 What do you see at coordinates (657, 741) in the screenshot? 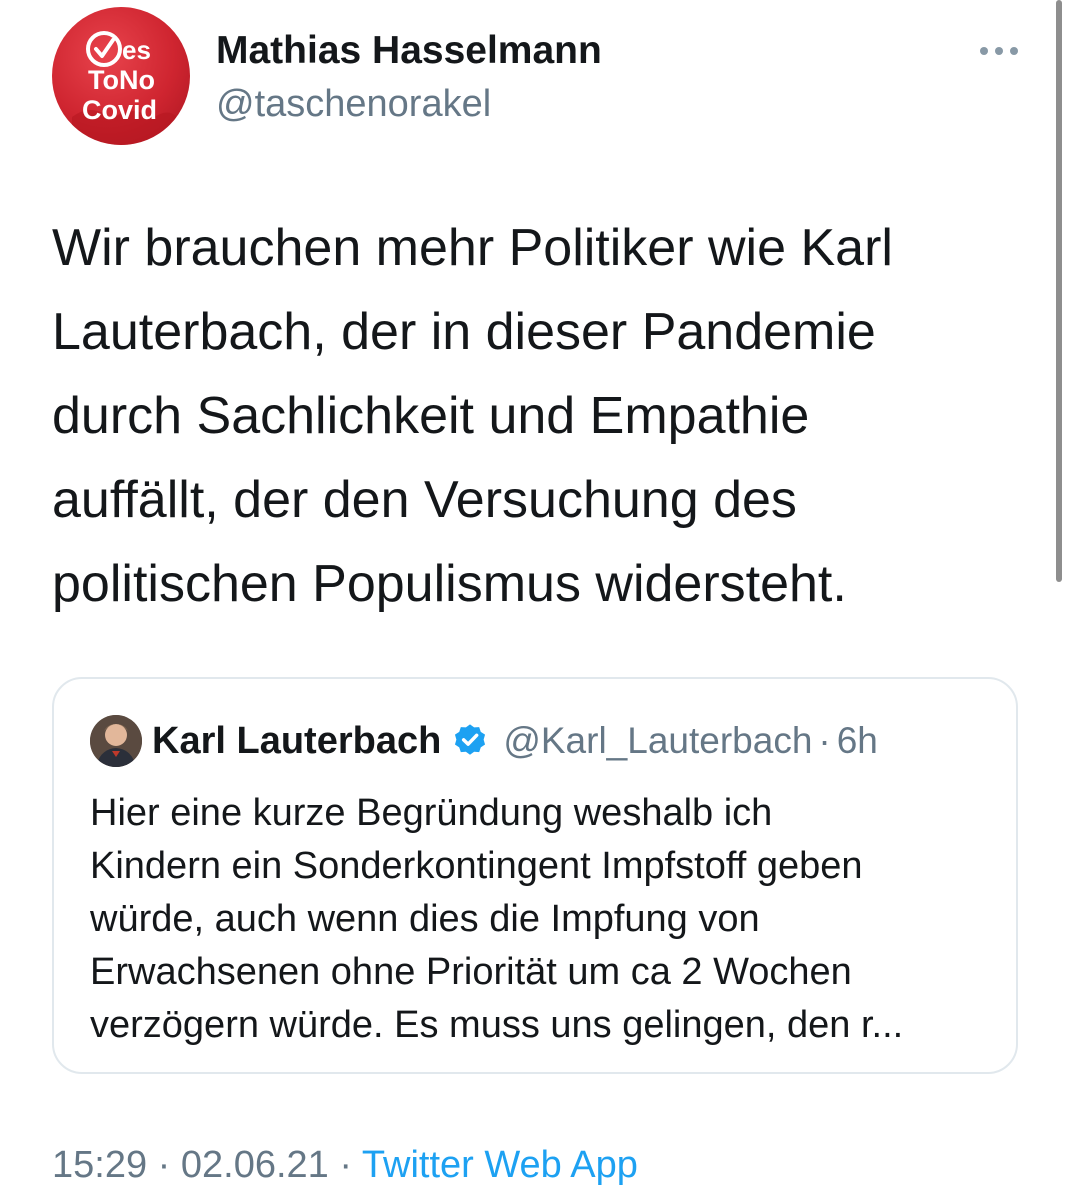
I see `quoted-author-handle: @Karl_Lauterbach` at bounding box center [657, 741].